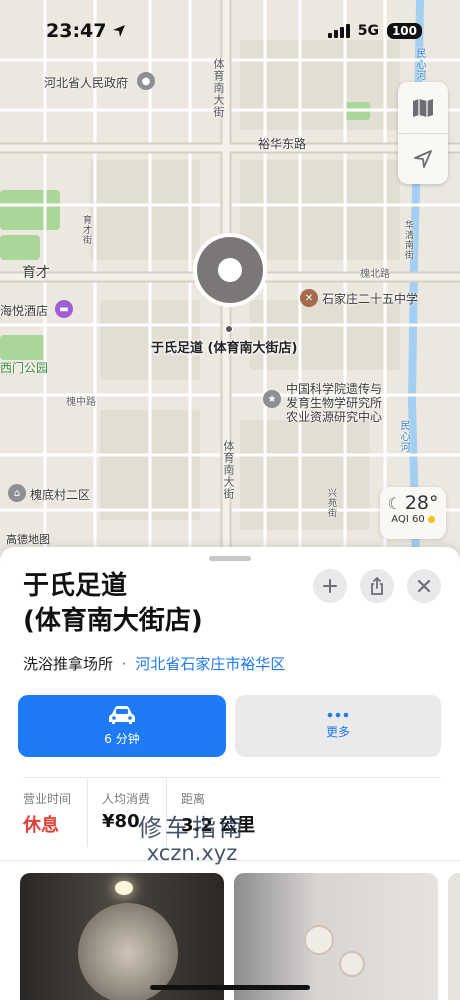 The width and height of the screenshot is (460, 1000). What do you see at coordinates (375, 274) in the screenshot?
I see `map-label-huaibei: 槐北路` at bounding box center [375, 274].